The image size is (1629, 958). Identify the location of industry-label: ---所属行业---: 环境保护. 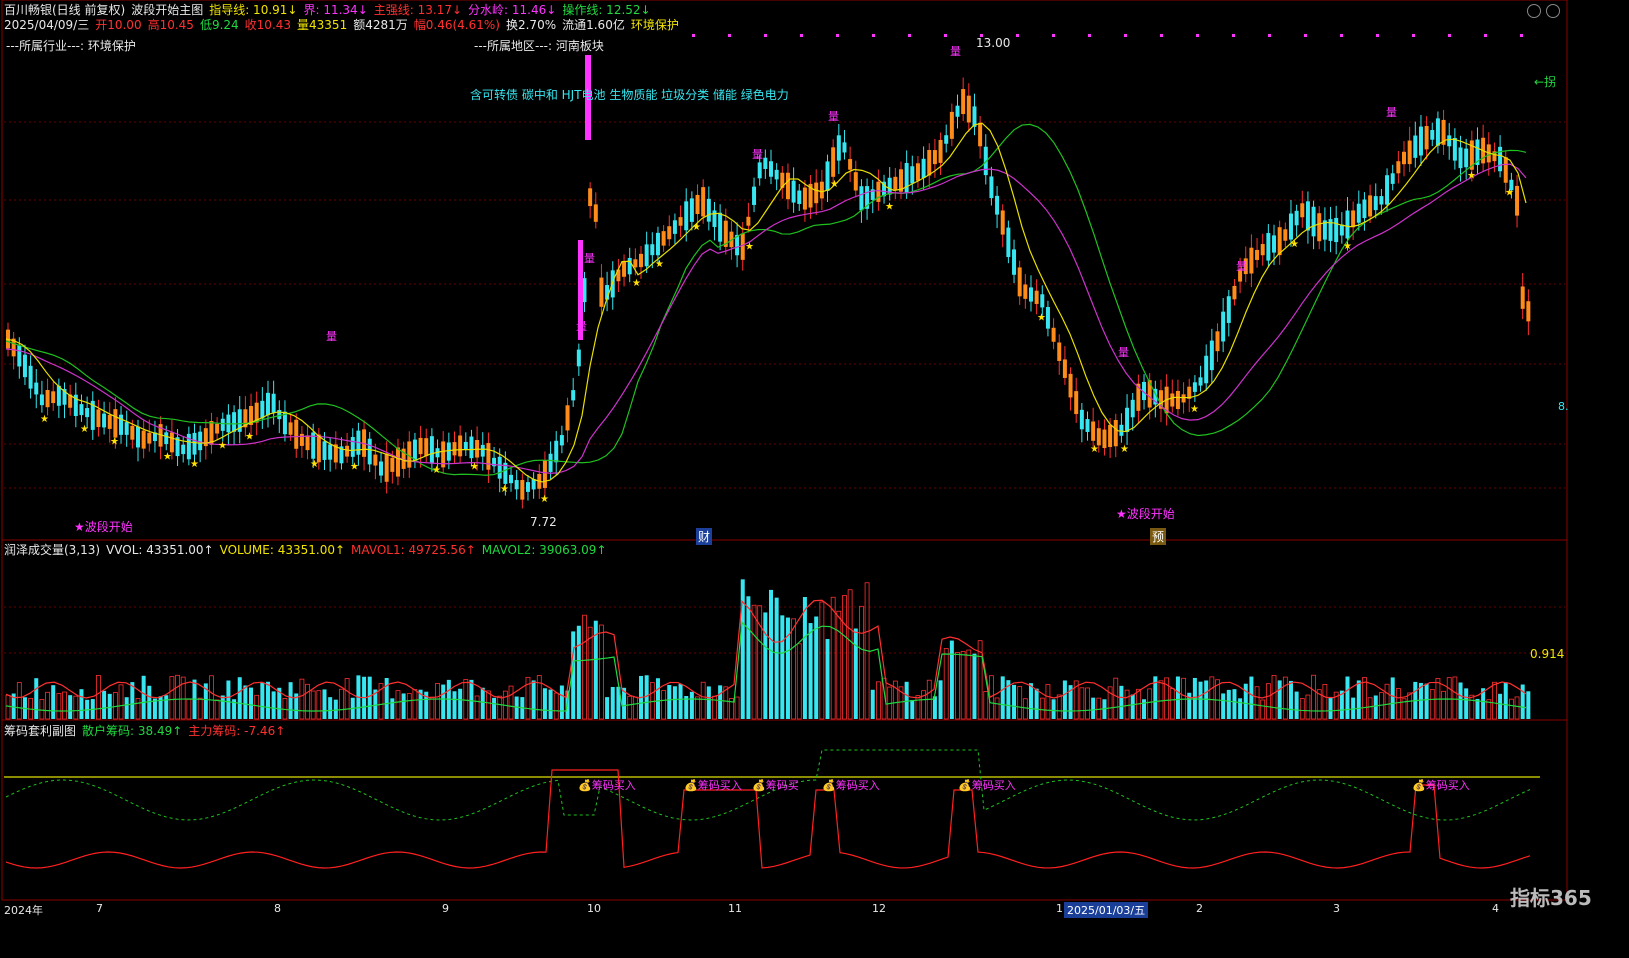
(71, 46).